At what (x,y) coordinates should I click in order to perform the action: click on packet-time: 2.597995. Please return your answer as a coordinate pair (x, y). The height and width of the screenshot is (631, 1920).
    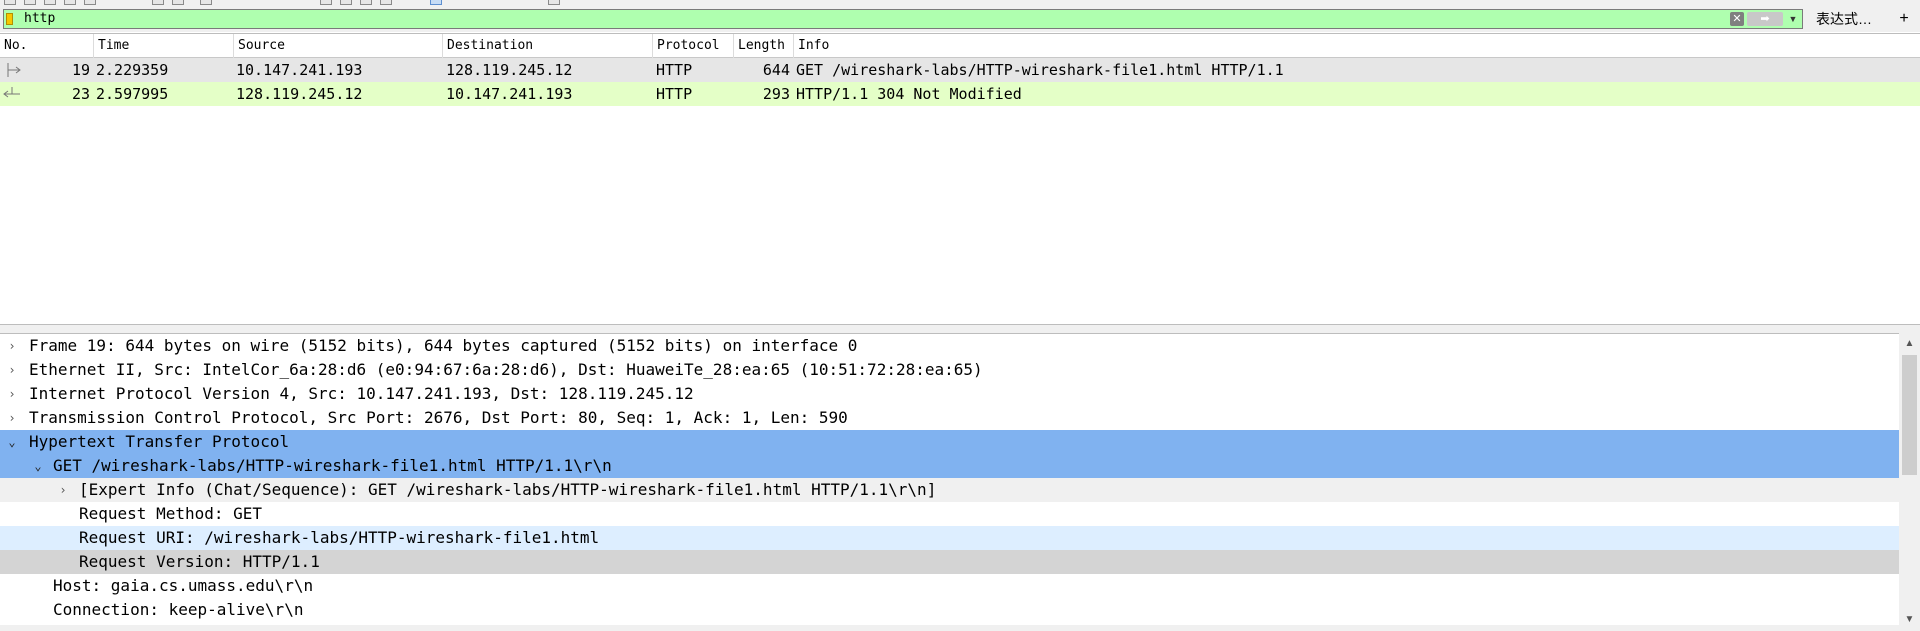
    Looking at the image, I should click on (132, 94).